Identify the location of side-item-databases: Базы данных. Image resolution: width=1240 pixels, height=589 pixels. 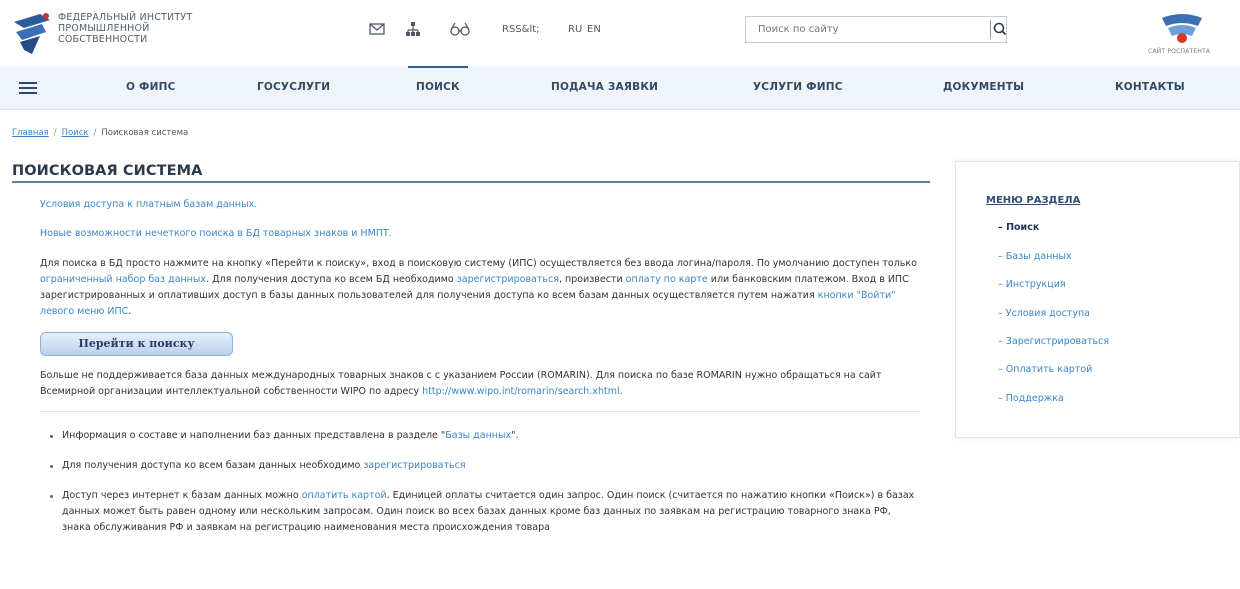
(1035, 256).